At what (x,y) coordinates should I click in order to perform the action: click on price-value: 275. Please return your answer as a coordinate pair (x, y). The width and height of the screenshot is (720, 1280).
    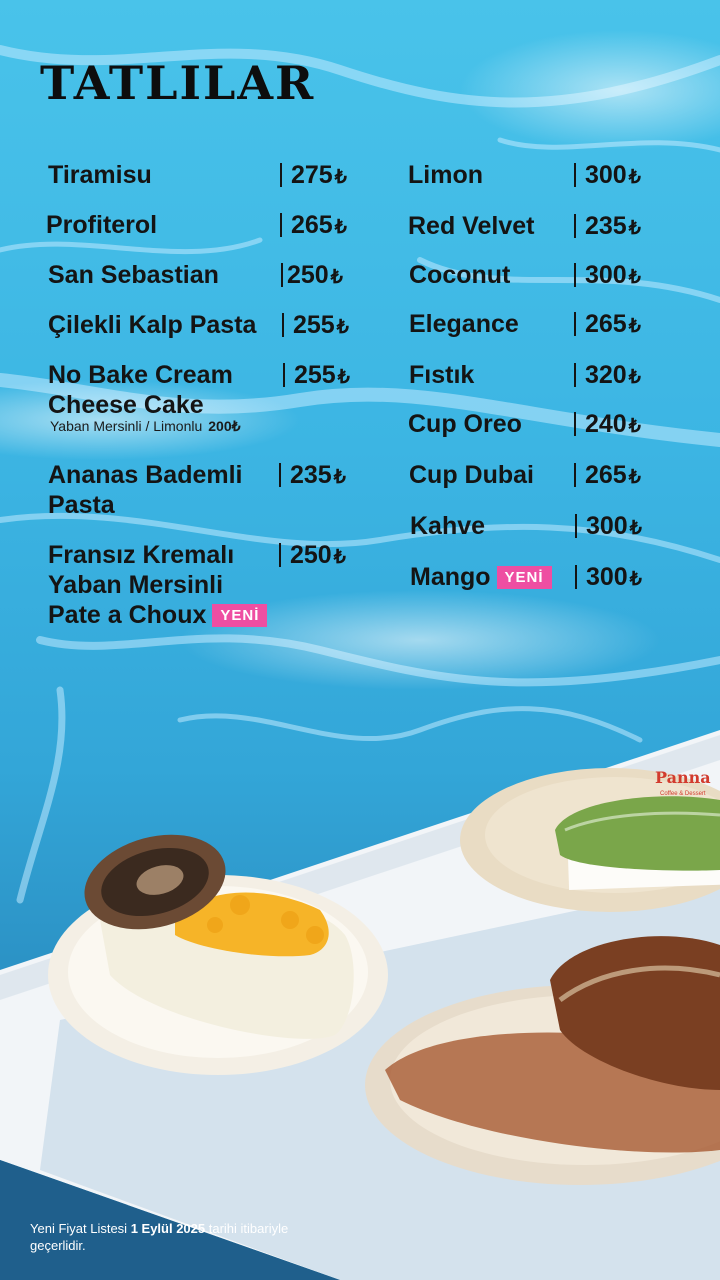
    Looking at the image, I should click on (312, 175).